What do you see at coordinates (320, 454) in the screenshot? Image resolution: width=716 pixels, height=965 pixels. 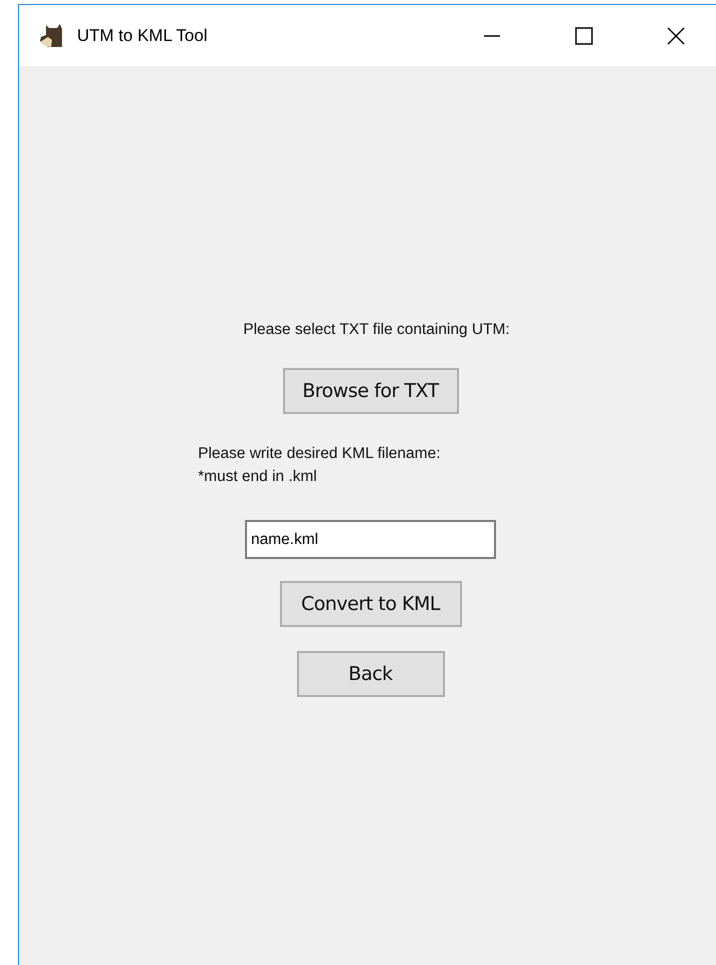 I see `filename-label: Please write desired KML filename:` at bounding box center [320, 454].